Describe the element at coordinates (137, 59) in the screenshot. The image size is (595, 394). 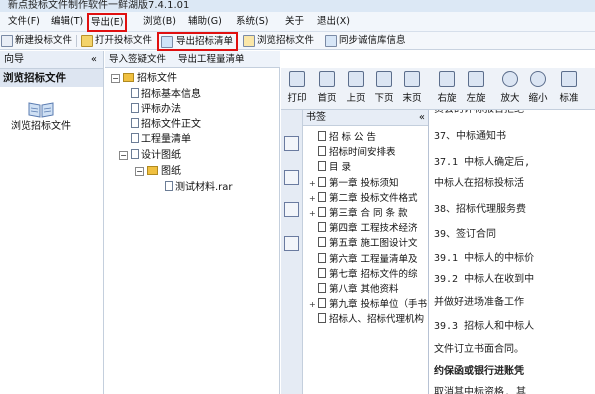
I see `tab-import-clarification: 导入签疑文件` at that location.